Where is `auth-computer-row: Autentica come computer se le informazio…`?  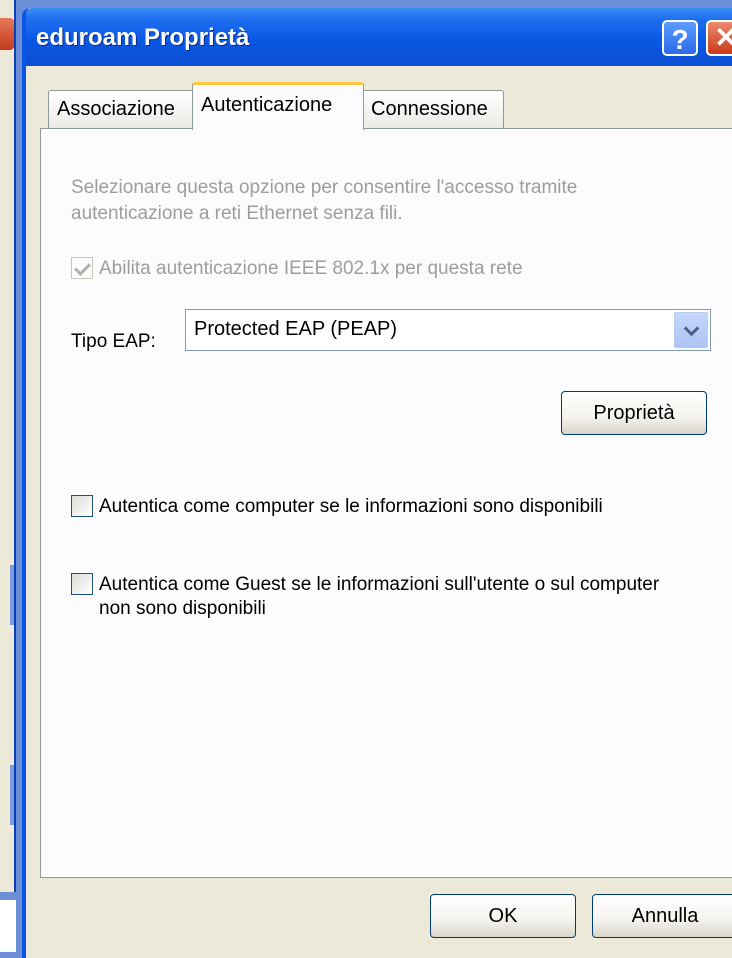
auth-computer-row: Autentica come computer se le informazio… is located at coordinates (337, 507).